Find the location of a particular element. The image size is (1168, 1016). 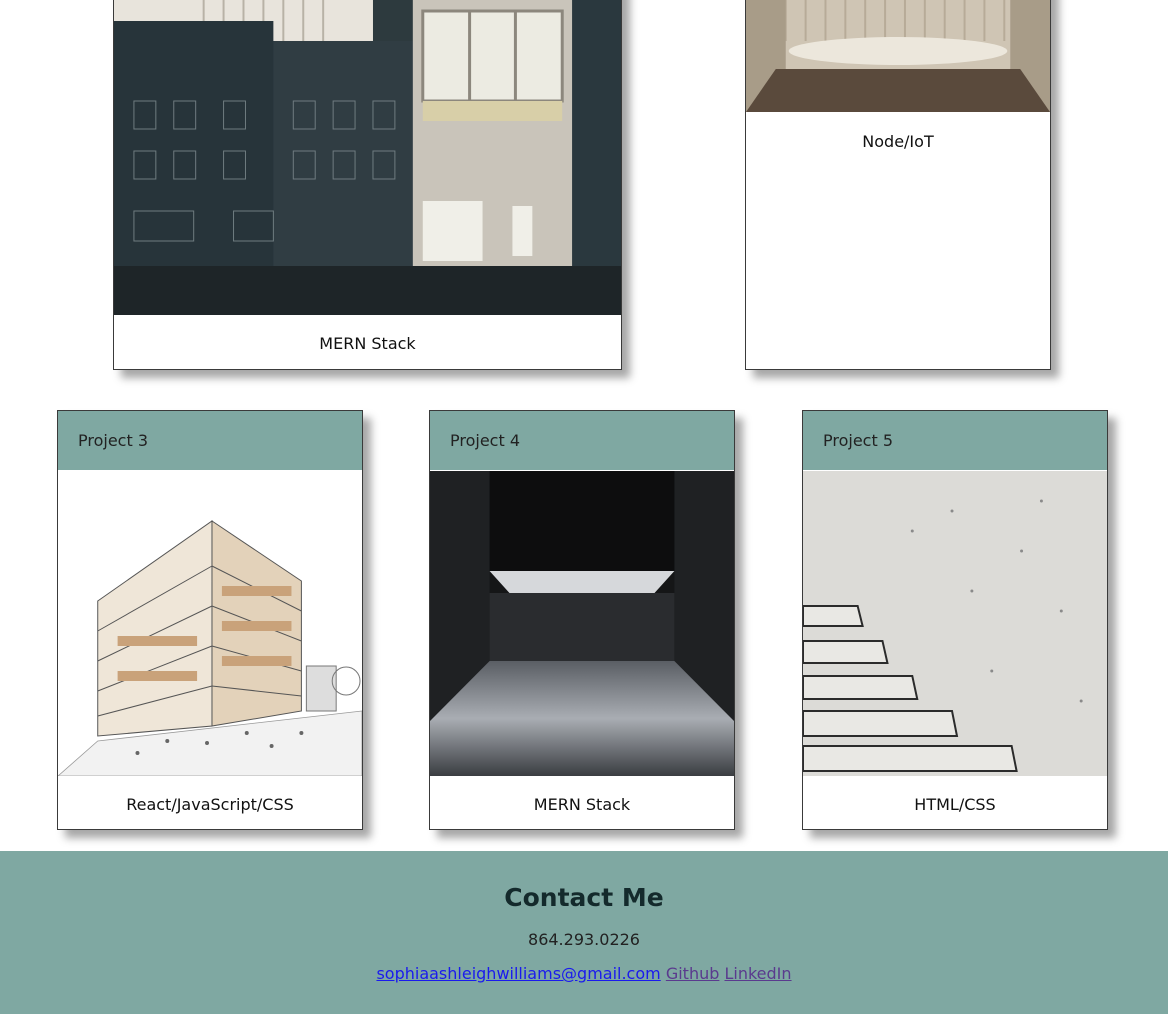

project-title: Project 3 is located at coordinates (210, 440).